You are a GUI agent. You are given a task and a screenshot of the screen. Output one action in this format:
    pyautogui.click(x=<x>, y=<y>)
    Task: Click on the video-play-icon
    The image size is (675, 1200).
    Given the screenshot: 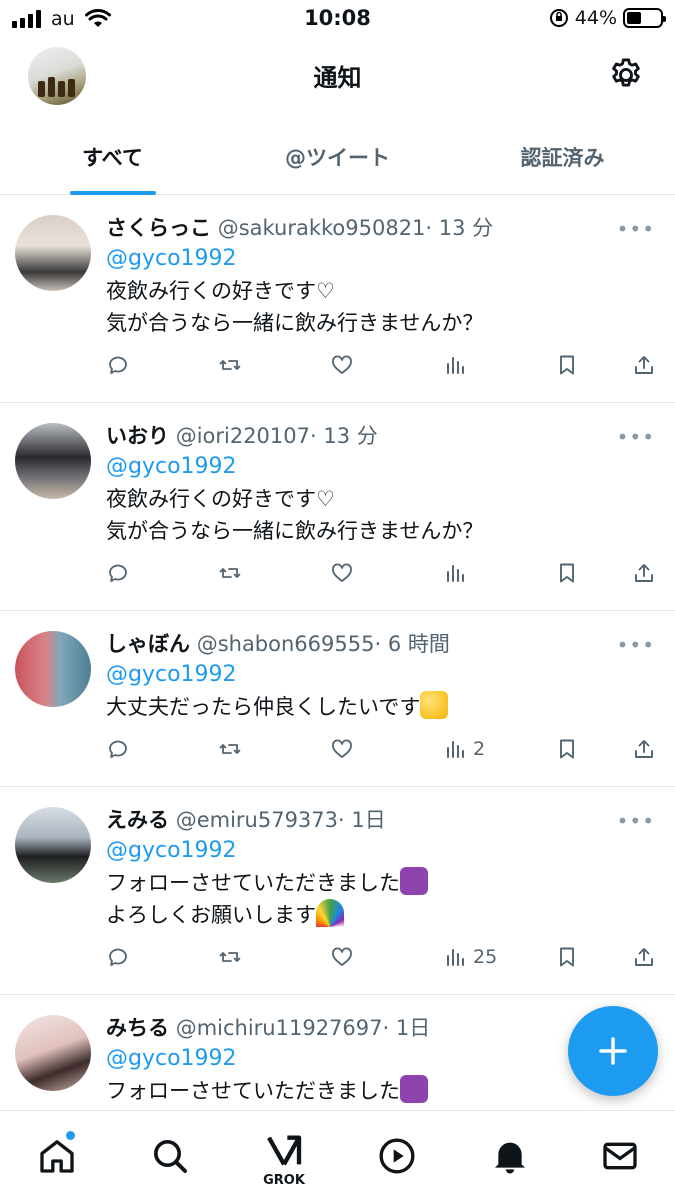 What is the action you would take?
    pyautogui.click(x=397, y=1156)
    